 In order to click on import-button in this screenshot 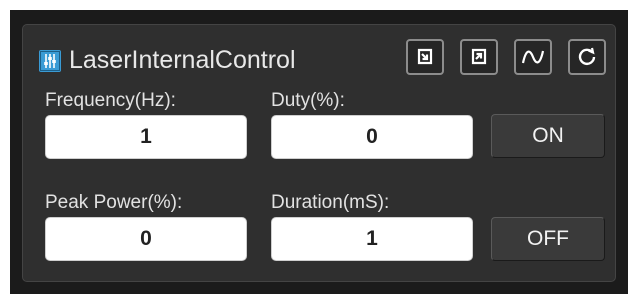, I will do `click(425, 57)`.